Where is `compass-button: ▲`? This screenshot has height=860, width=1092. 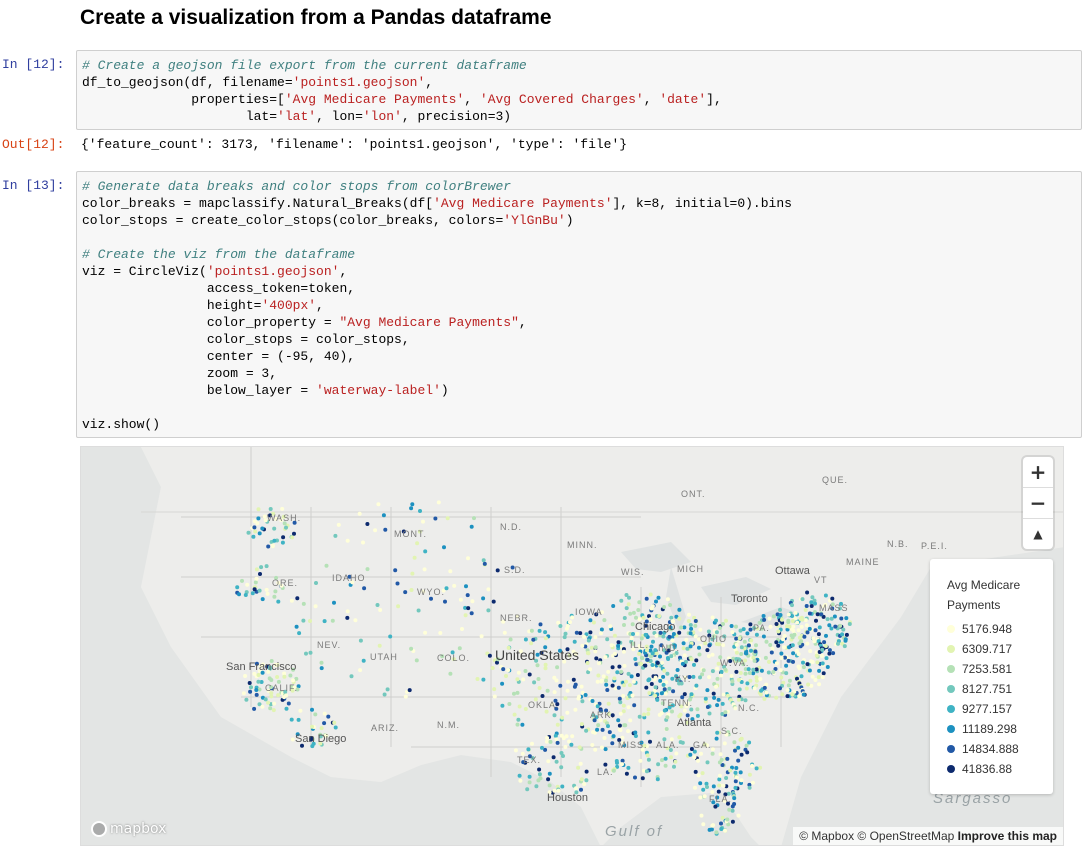 compass-button: ▲ is located at coordinates (1038, 534).